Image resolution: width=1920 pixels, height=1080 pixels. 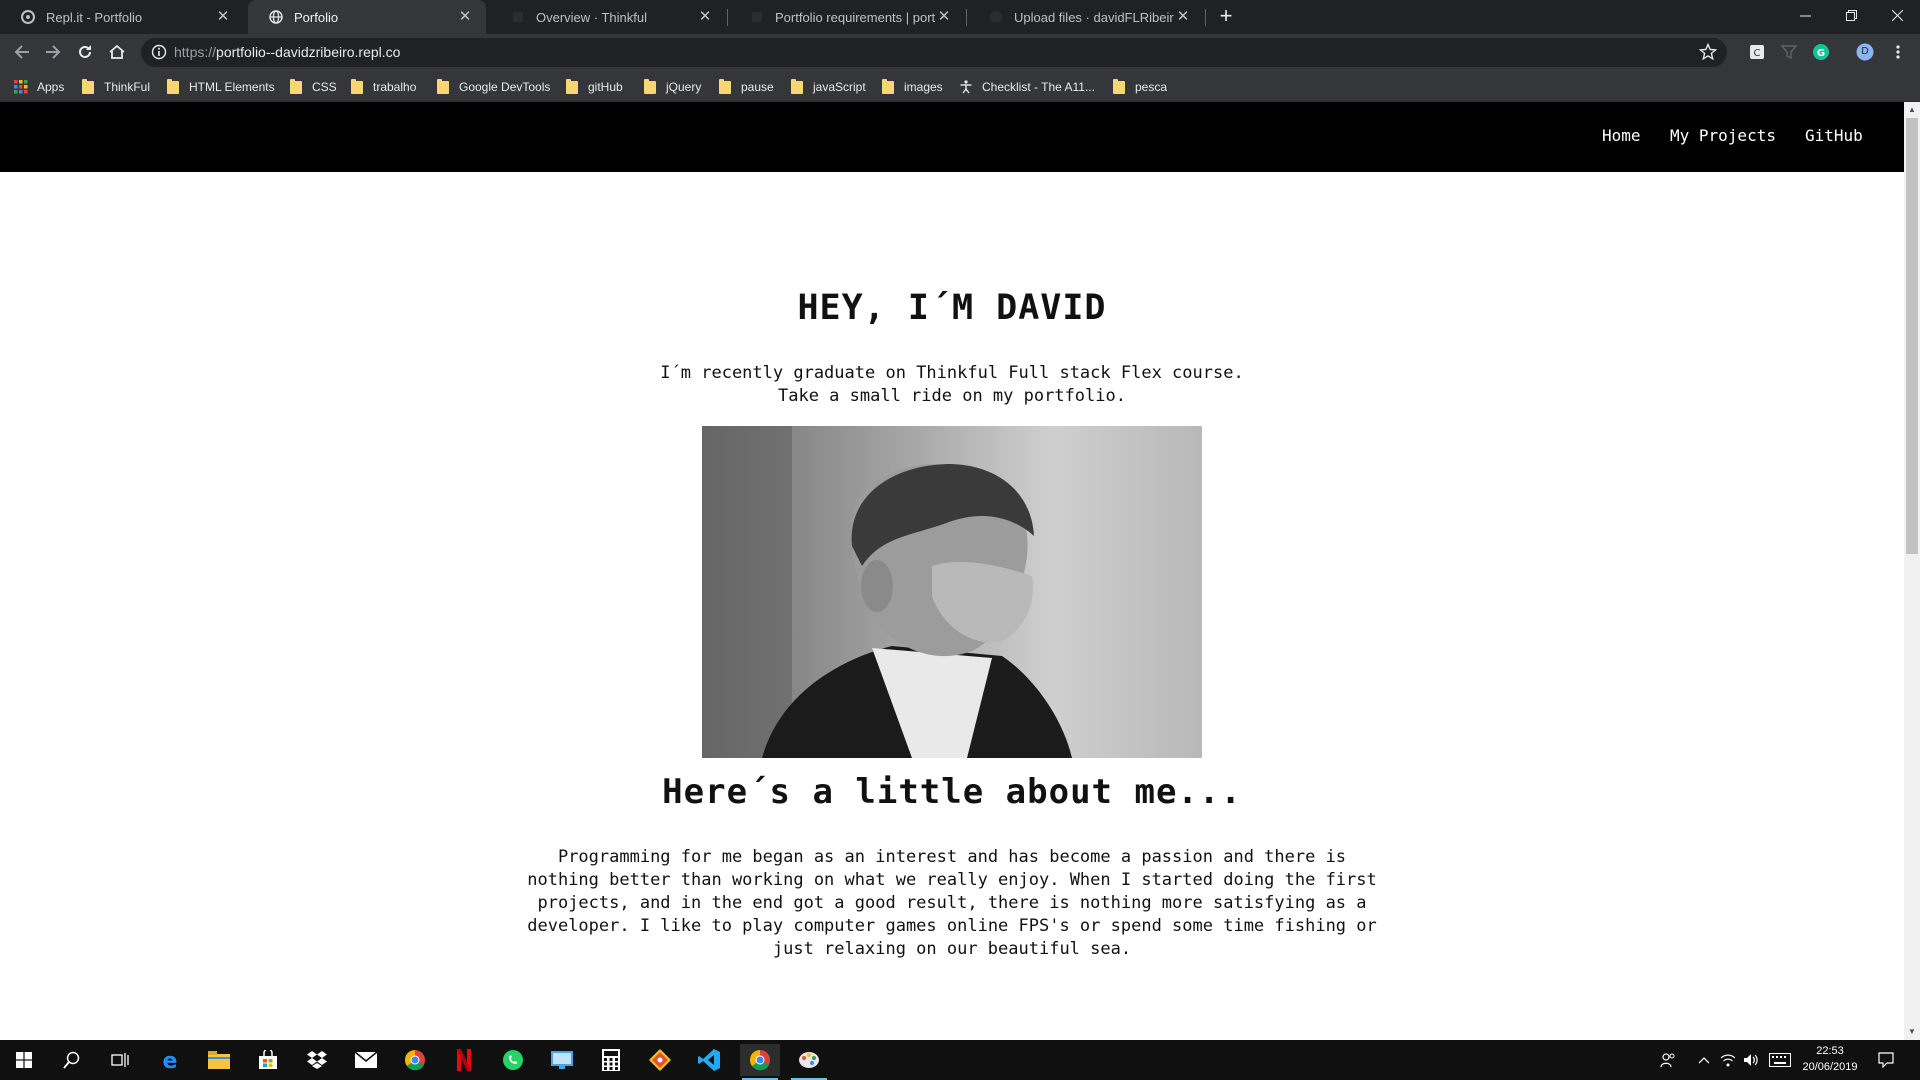 What do you see at coordinates (116, 87) in the screenshot?
I see `bookmark-folder-thinkful: ThinkFul` at bounding box center [116, 87].